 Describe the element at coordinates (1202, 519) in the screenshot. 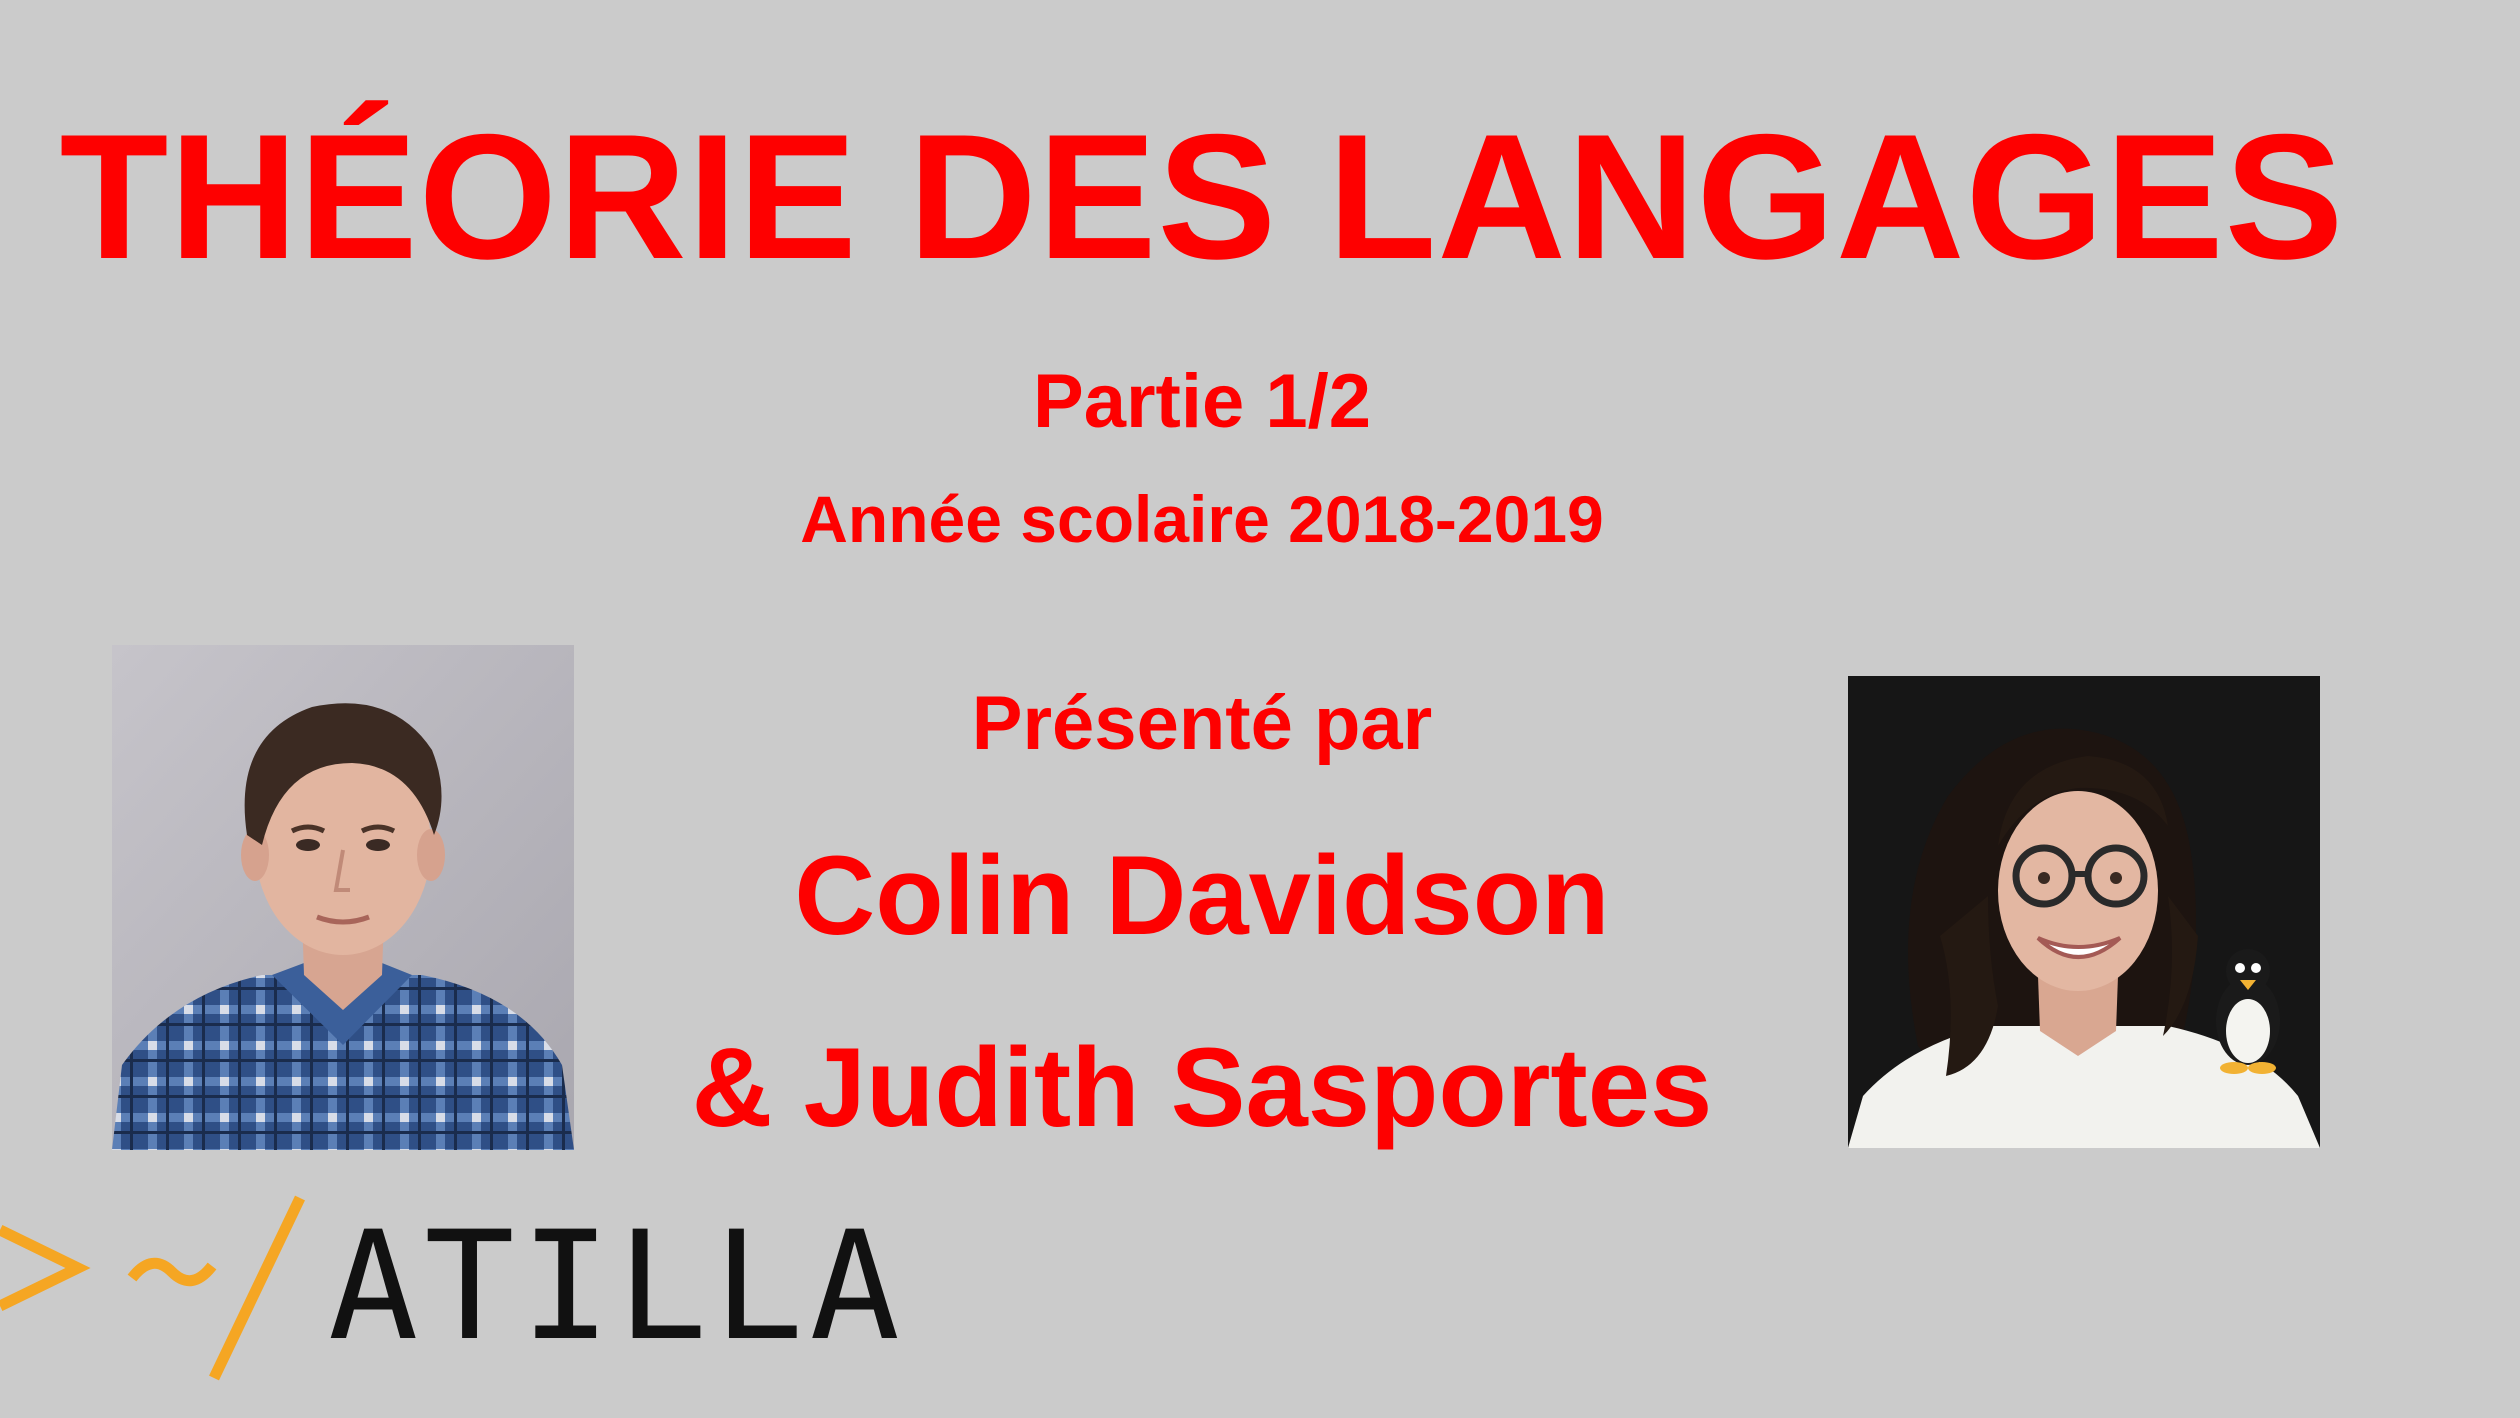

I see `school-year: Année scolaire 2018-2019` at that location.